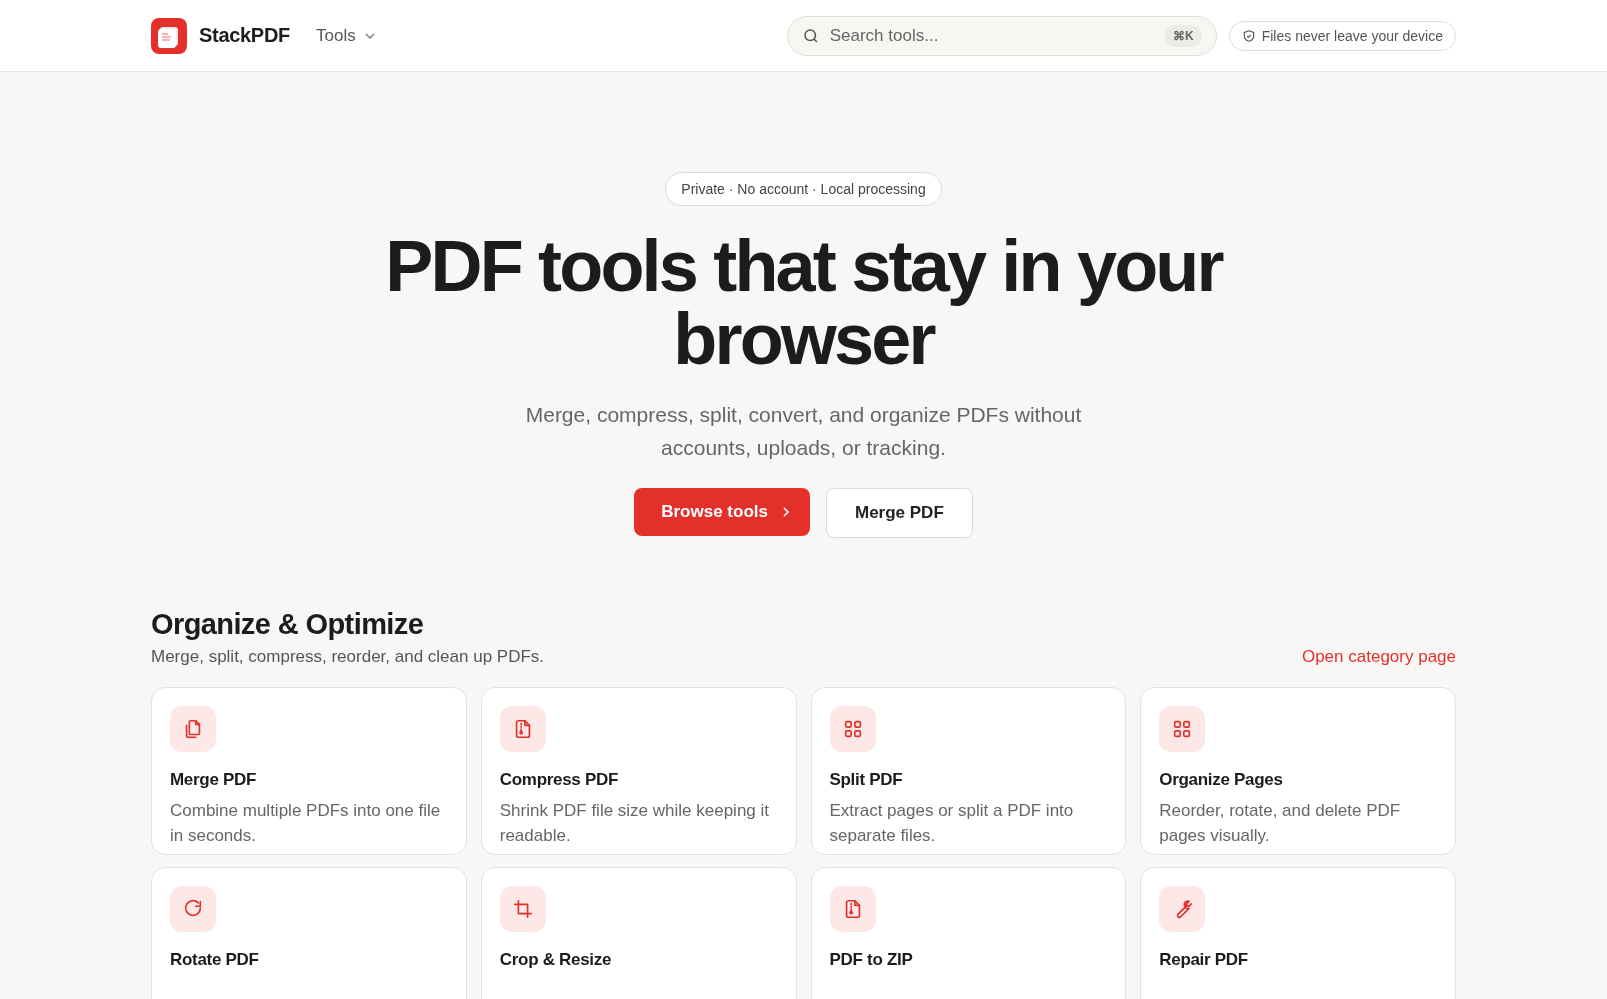  Describe the element at coordinates (1298, 771) in the screenshot. I see `tool-card: Organize Pages Reorder, rotate, and delete PDF pages visually.` at that location.